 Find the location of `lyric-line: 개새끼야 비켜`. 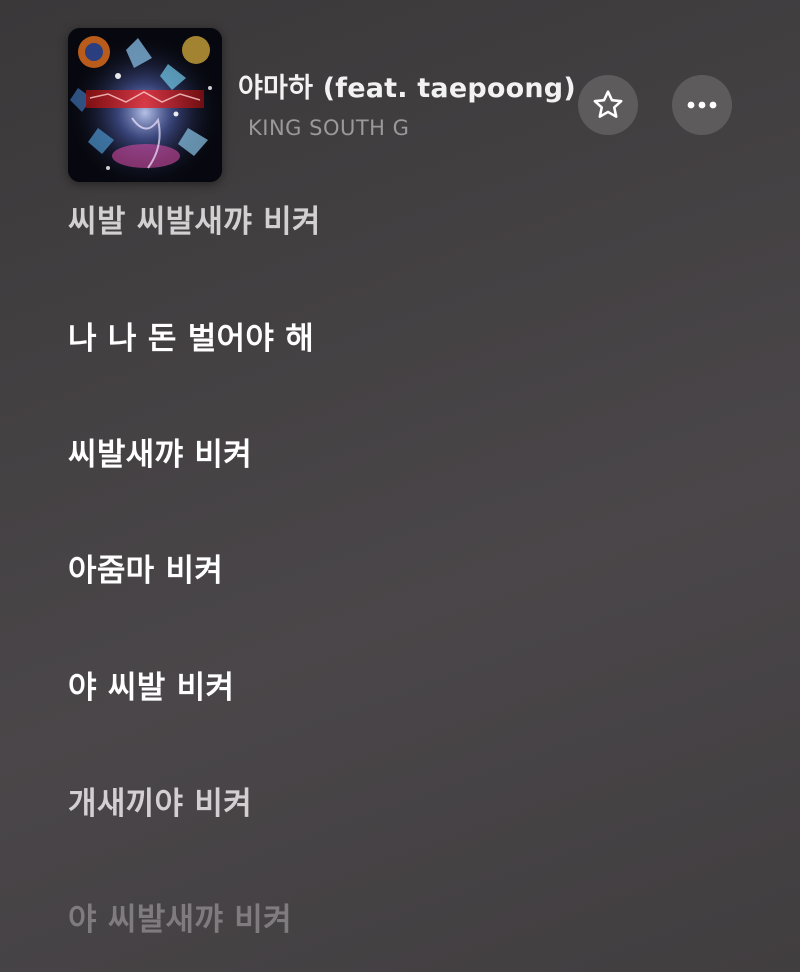

lyric-line: 개새끼야 비켜 is located at coordinates (160, 800).